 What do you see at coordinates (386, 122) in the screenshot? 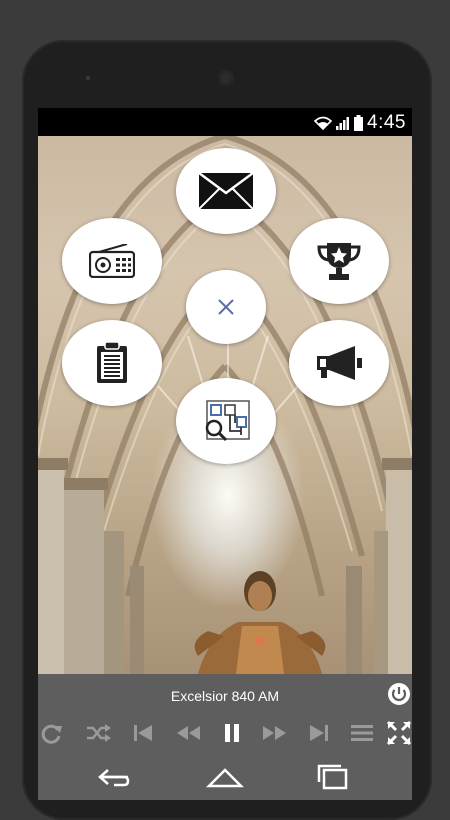
I see `status-time: 4:45` at bounding box center [386, 122].